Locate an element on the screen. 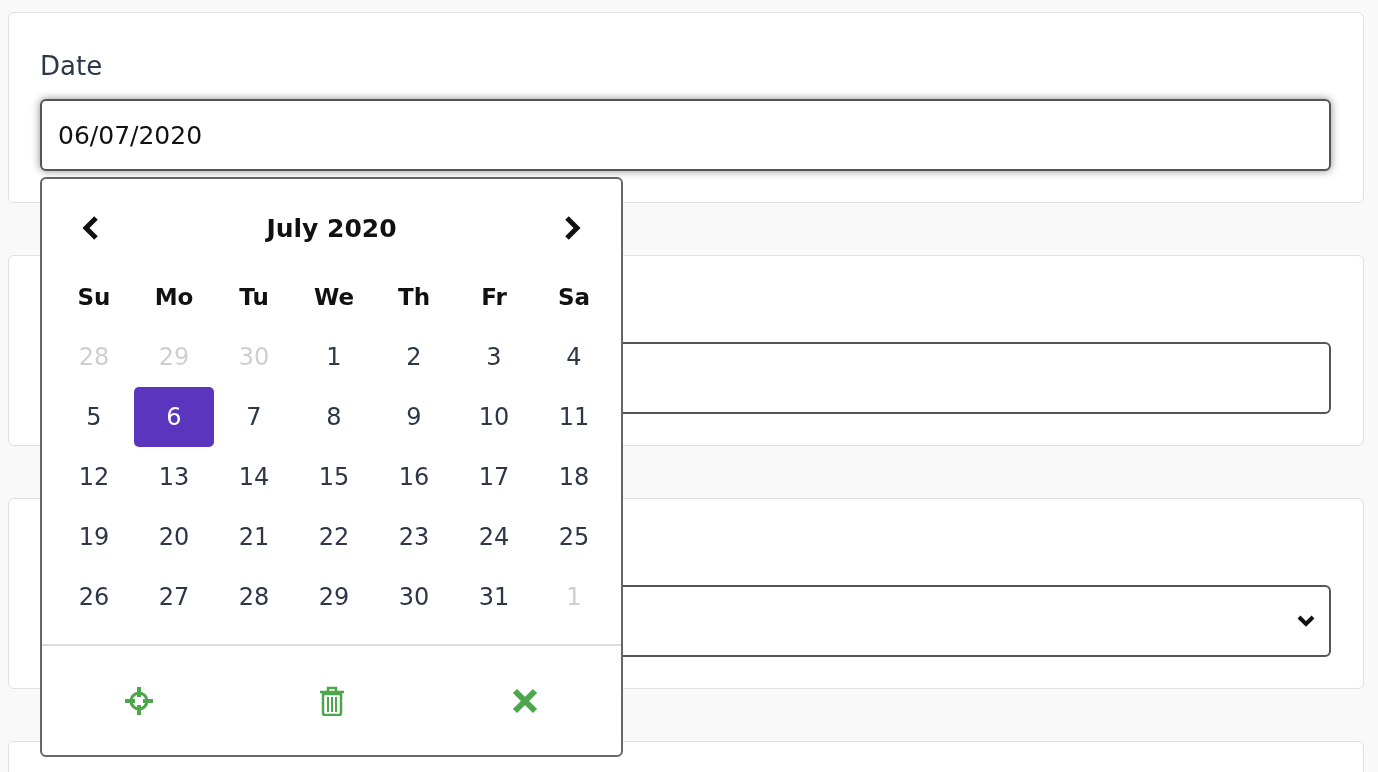 The height and width of the screenshot is (772, 1378). close-icon is located at coordinates (524, 700).